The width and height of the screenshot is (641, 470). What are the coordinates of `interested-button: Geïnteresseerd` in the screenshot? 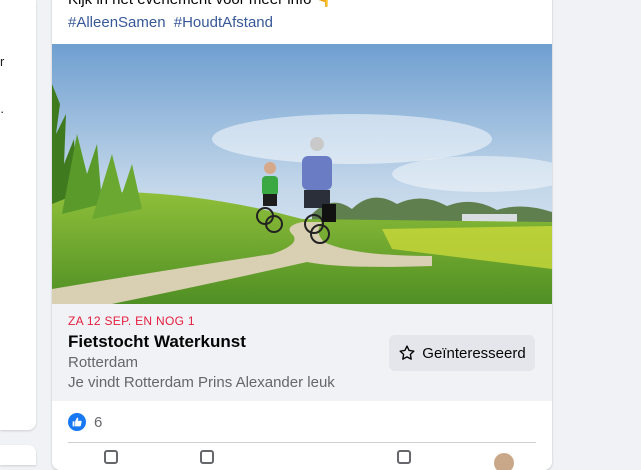 It's located at (462, 353).